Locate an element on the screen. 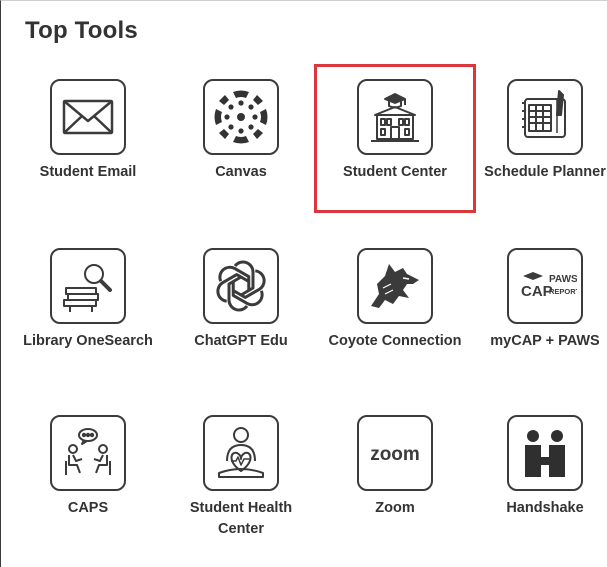  tool-chatgpt-edu: ChatGPT Edu is located at coordinates (241, 309).